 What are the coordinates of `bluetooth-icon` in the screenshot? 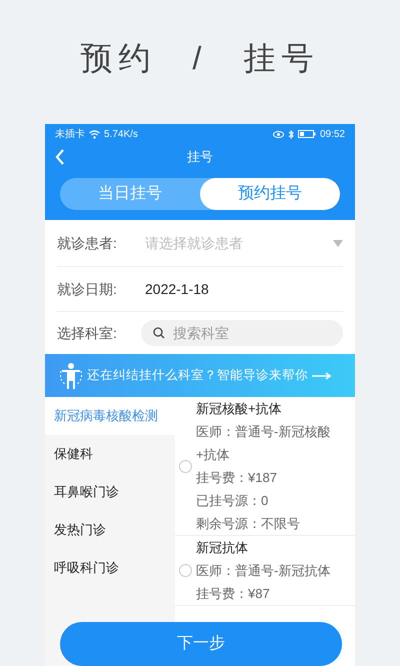 It's located at (291, 134).